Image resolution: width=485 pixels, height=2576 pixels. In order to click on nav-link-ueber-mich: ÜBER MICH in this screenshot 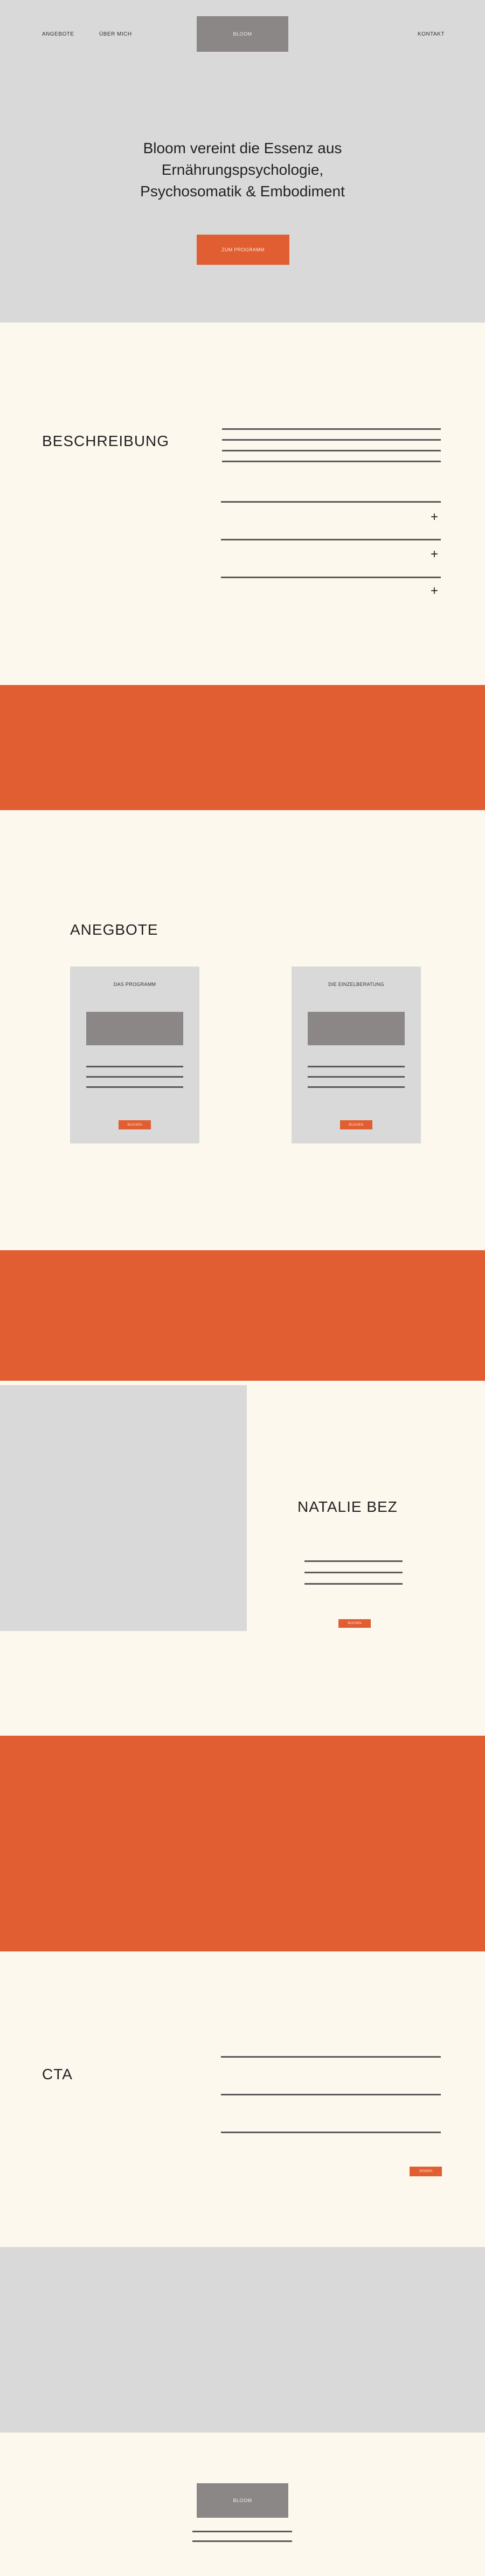, I will do `click(115, 34)`.